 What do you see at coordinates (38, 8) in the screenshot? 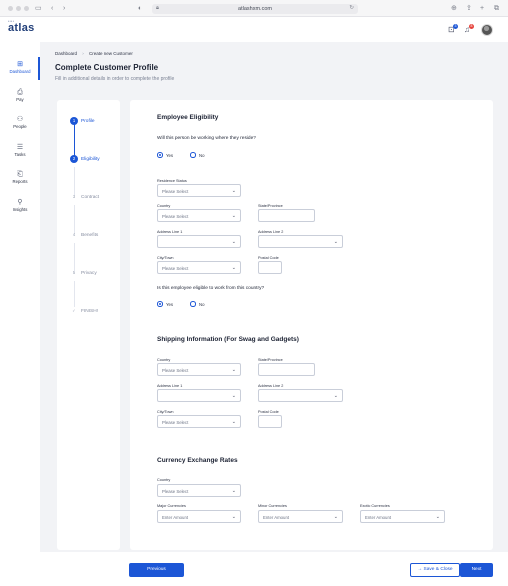
I see `sidebar-toggle-icon: ▭` at bounding box center [38, 8].